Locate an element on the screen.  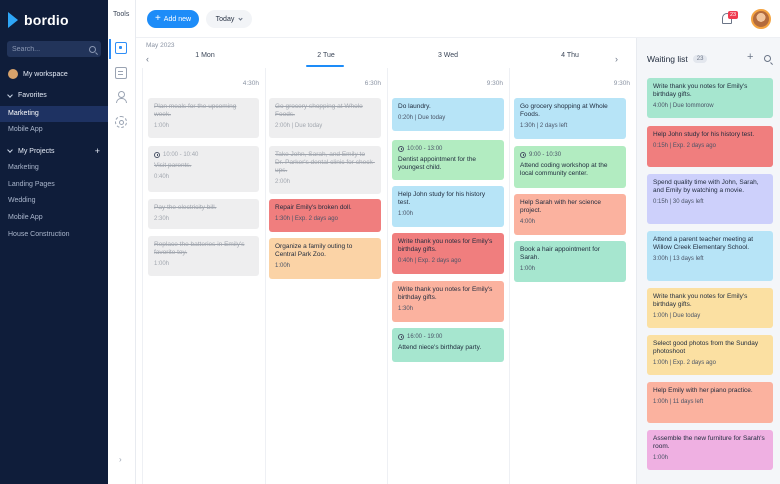
document-icon is located at coordinates (121, 73).